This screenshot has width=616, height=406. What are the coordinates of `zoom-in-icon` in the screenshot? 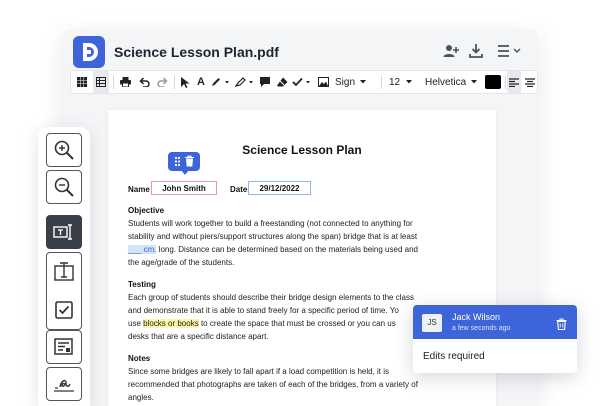 It's located at (64, 150).